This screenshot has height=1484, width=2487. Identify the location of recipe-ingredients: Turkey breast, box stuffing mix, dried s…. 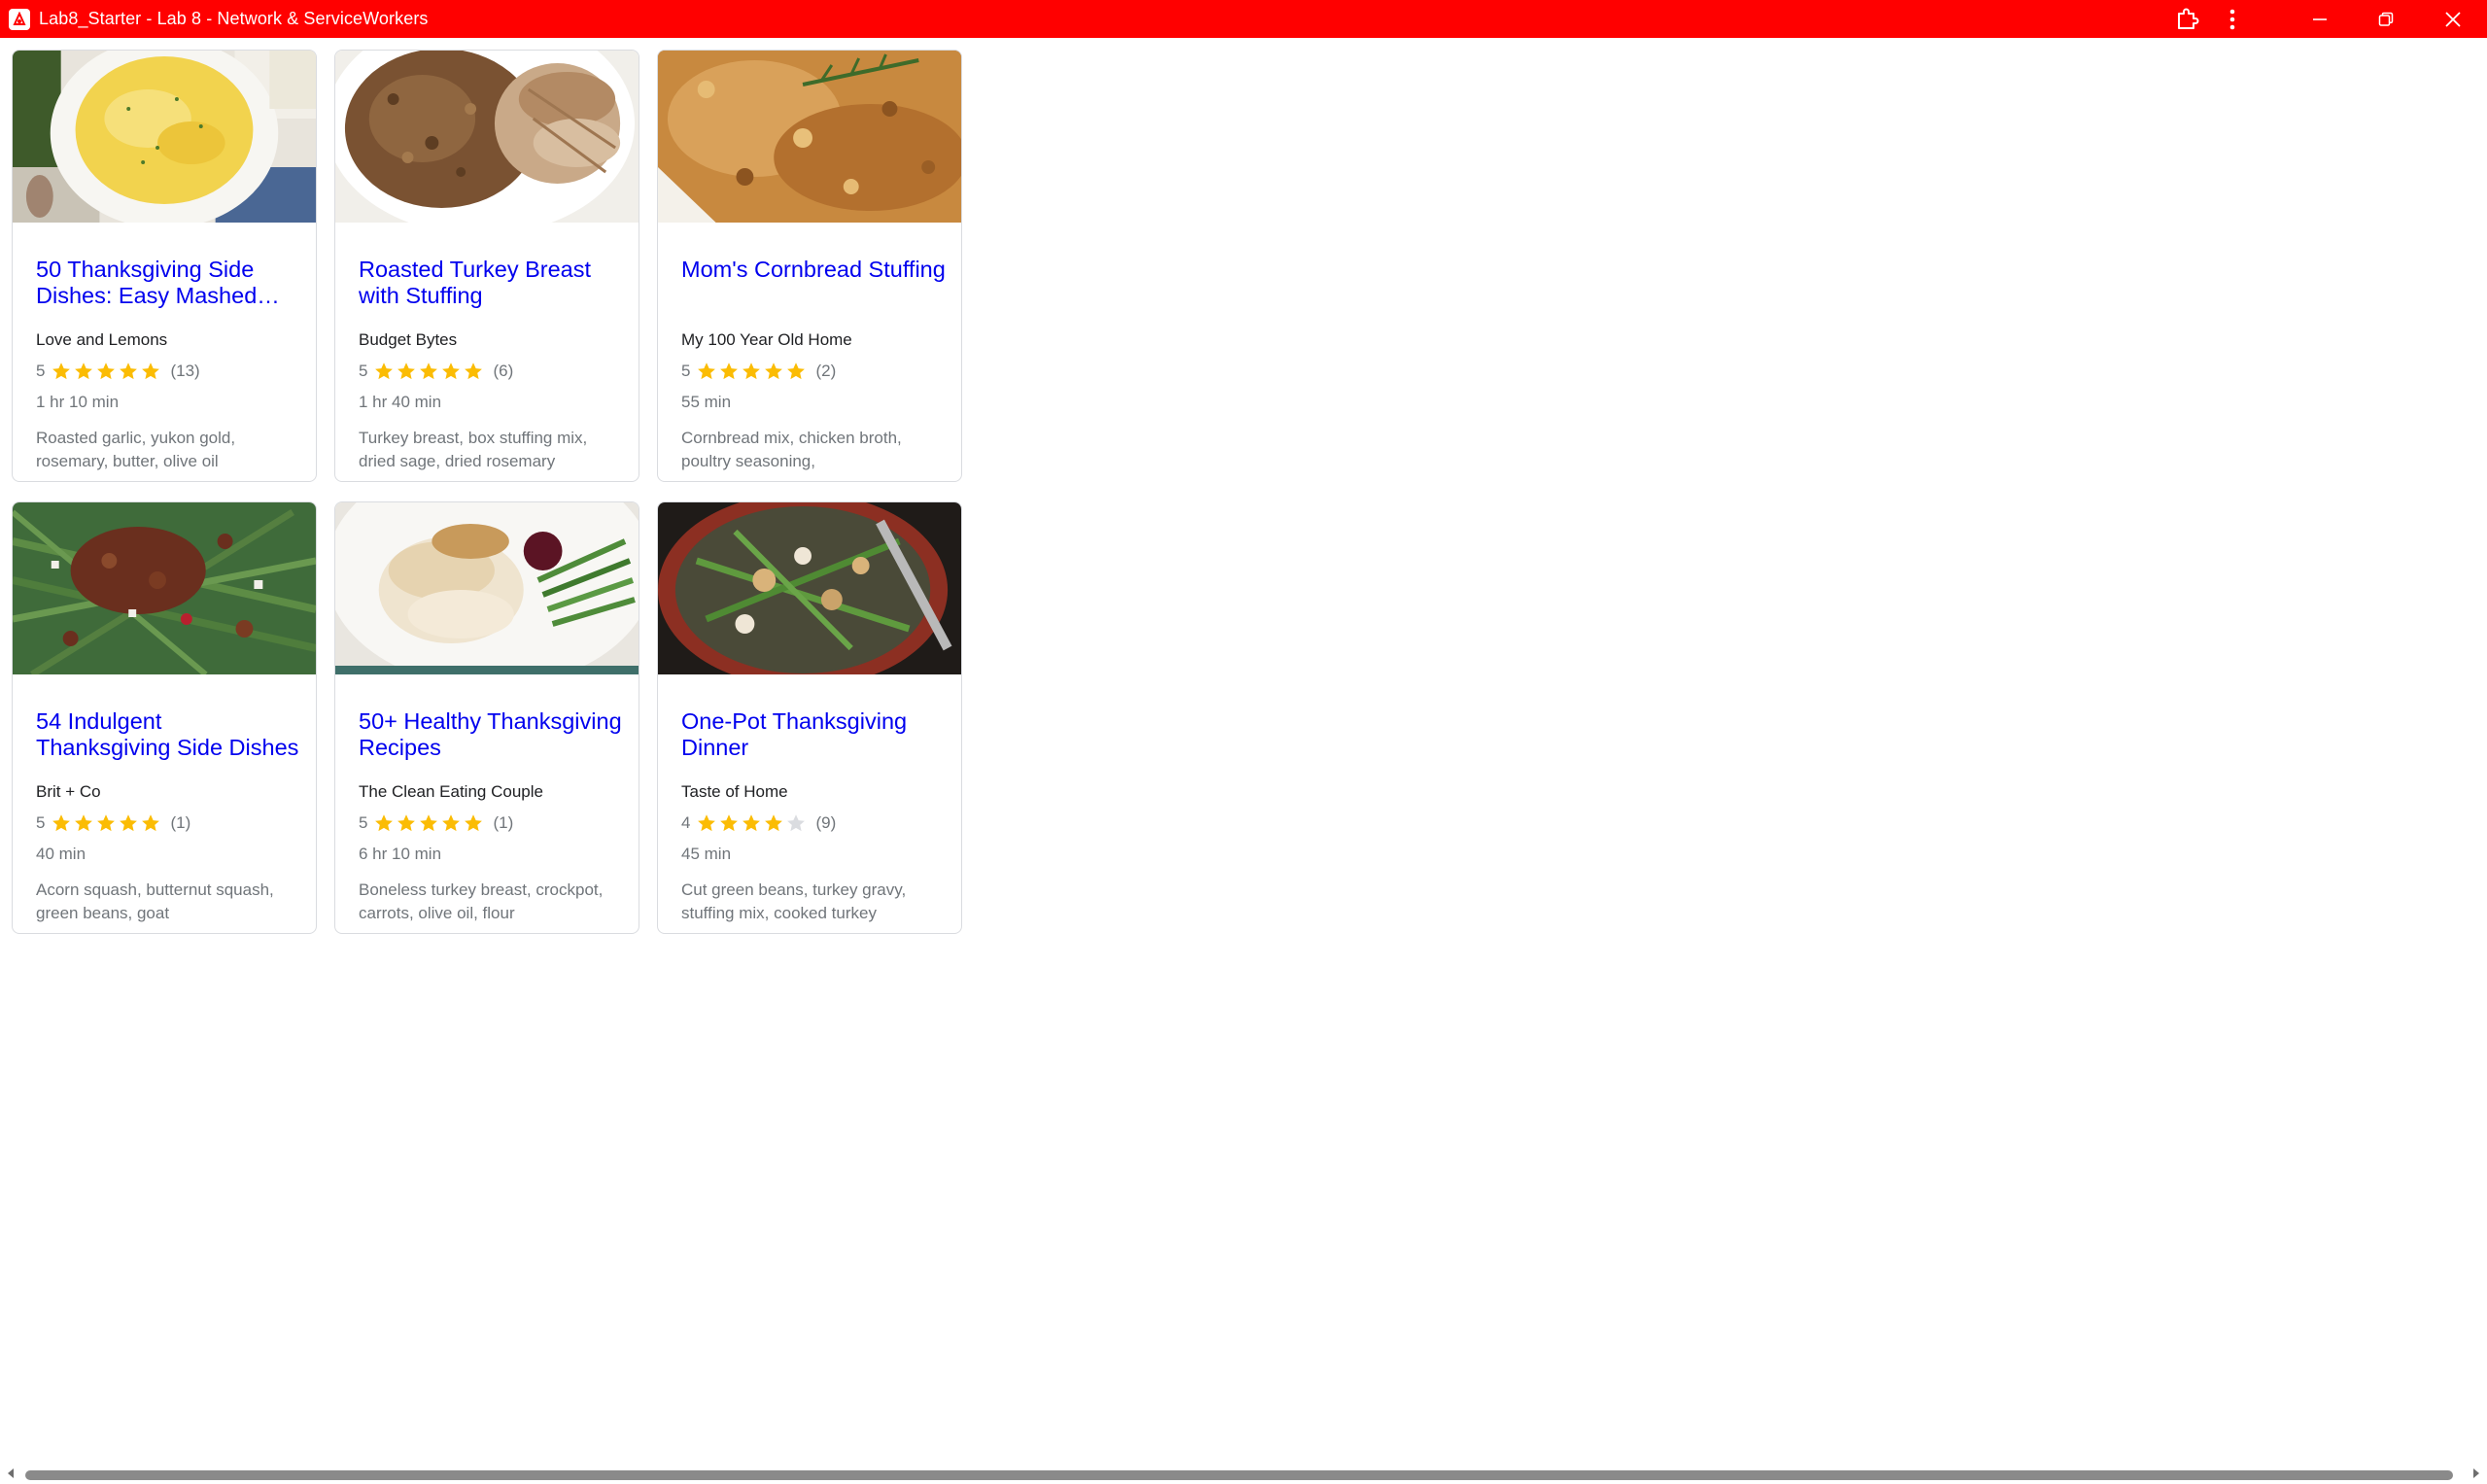
(474, 449).